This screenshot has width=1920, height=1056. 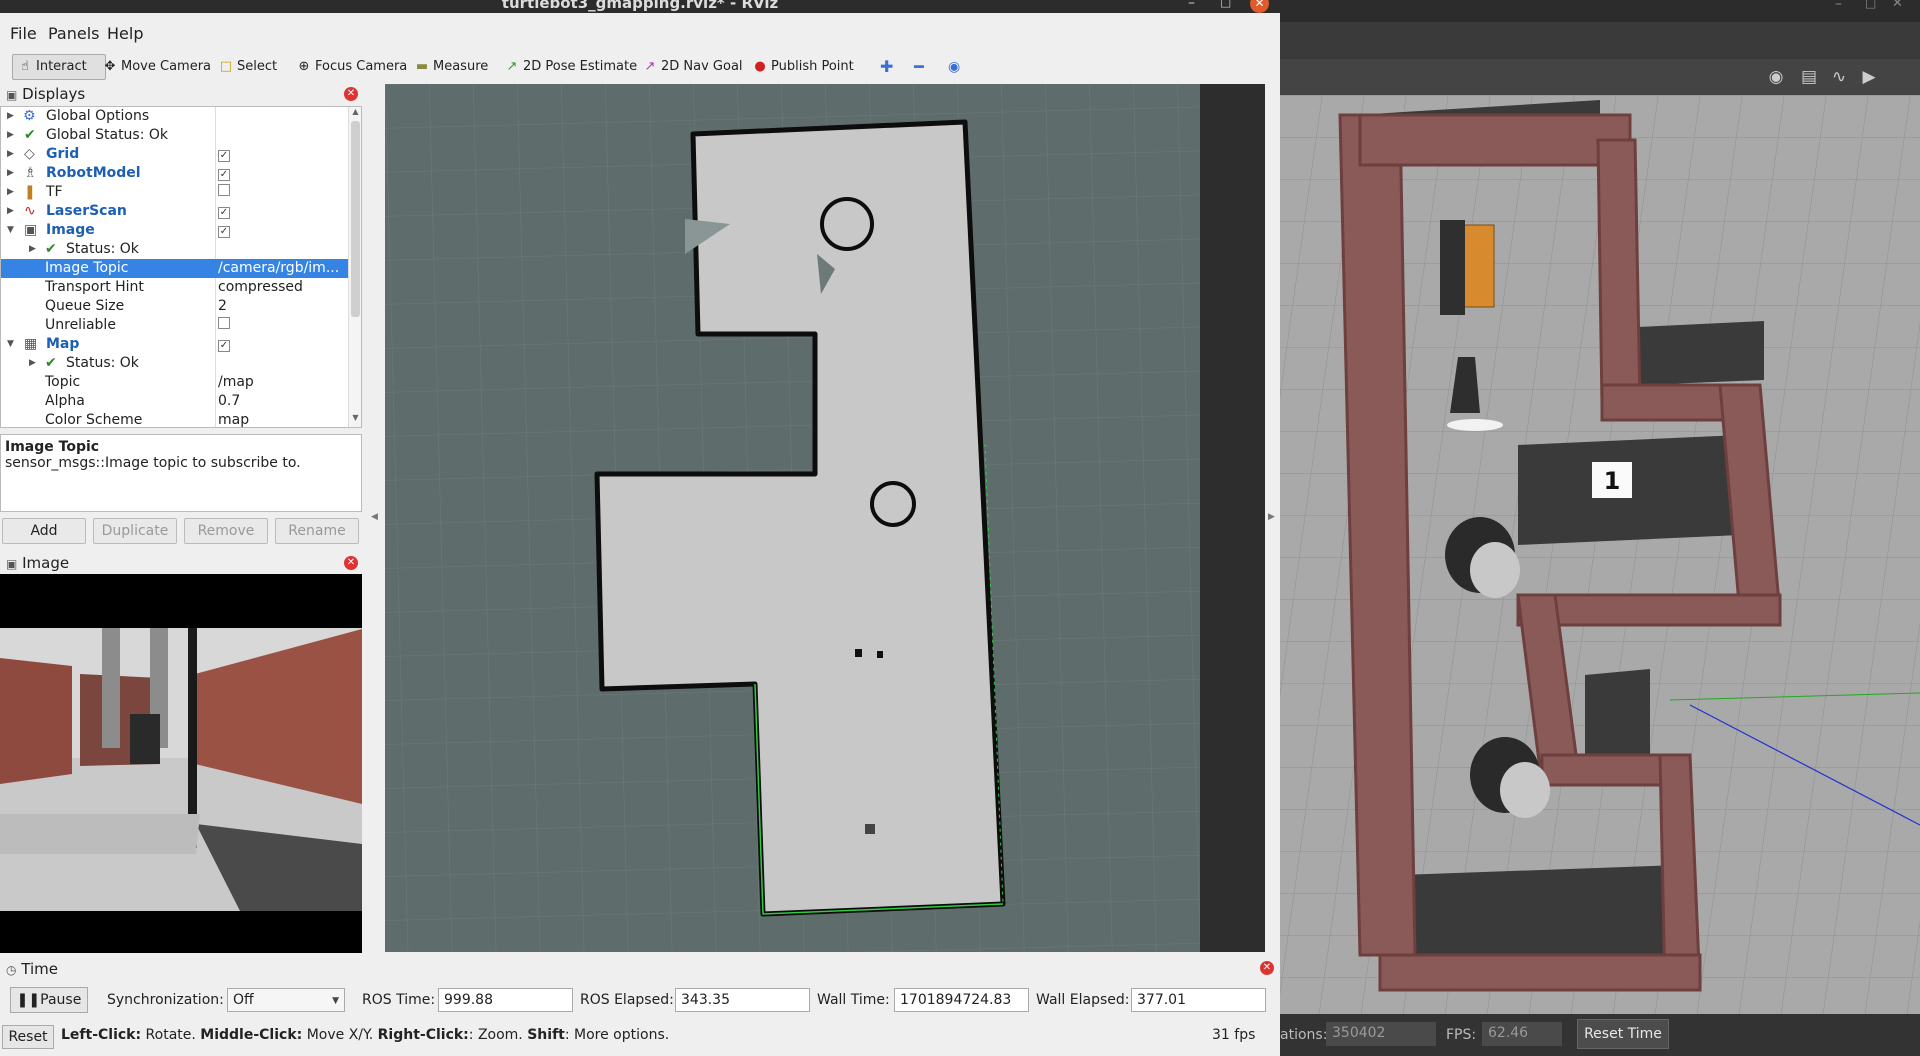 I want to click on reset-button: Reset, so click(x=28, y=1037).